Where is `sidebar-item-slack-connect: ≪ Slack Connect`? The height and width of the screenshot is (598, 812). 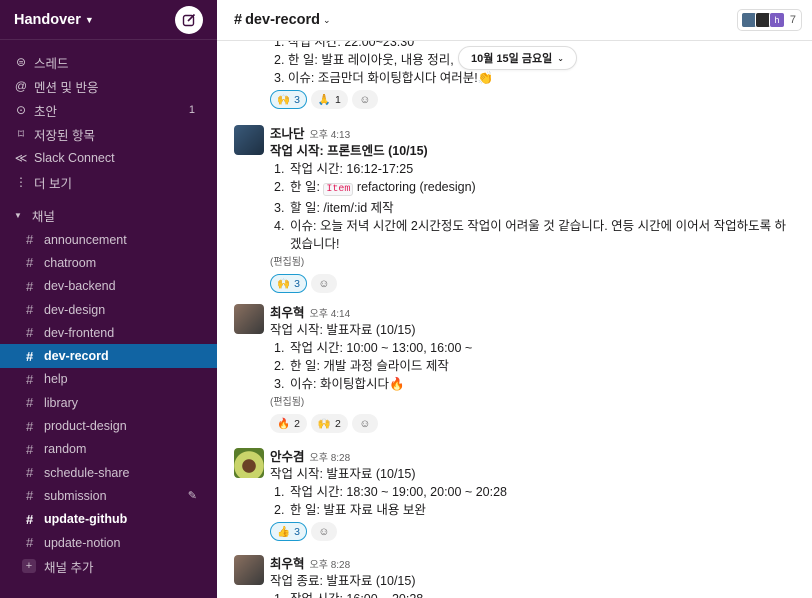
sidebar-item-slack-connect: ≪ Slack Connect is located at coordinates (108, 158).